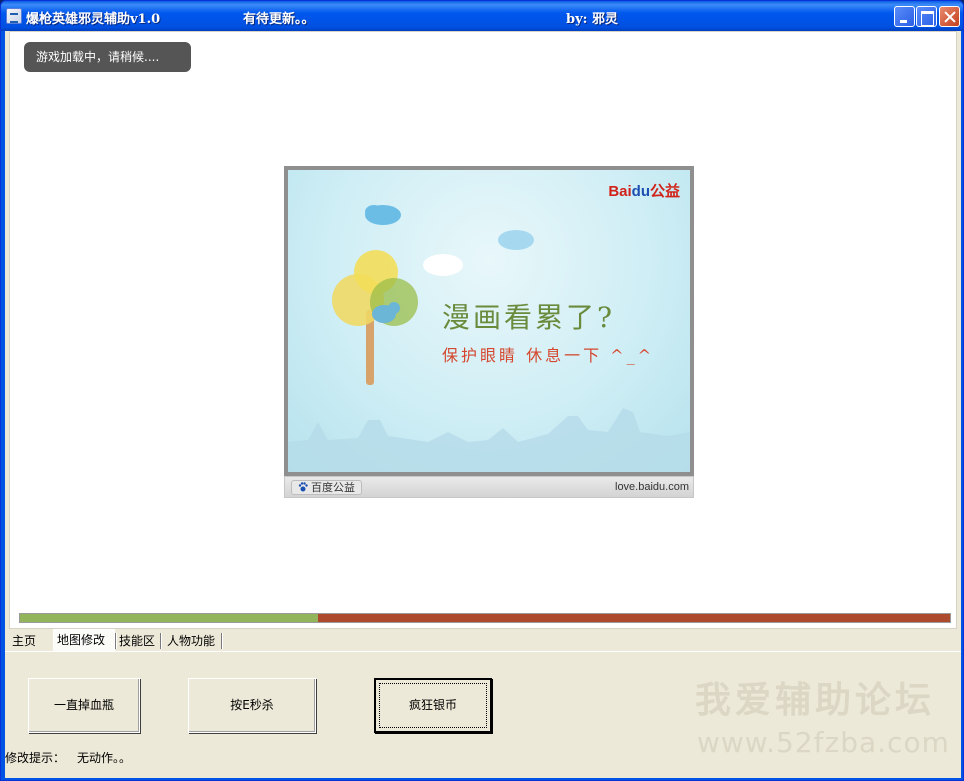 The image size is (964, 781). What do you see at coordinates (169, 618) in the screenshot?
I see `progress-fill` at bounding box center [169, 618].